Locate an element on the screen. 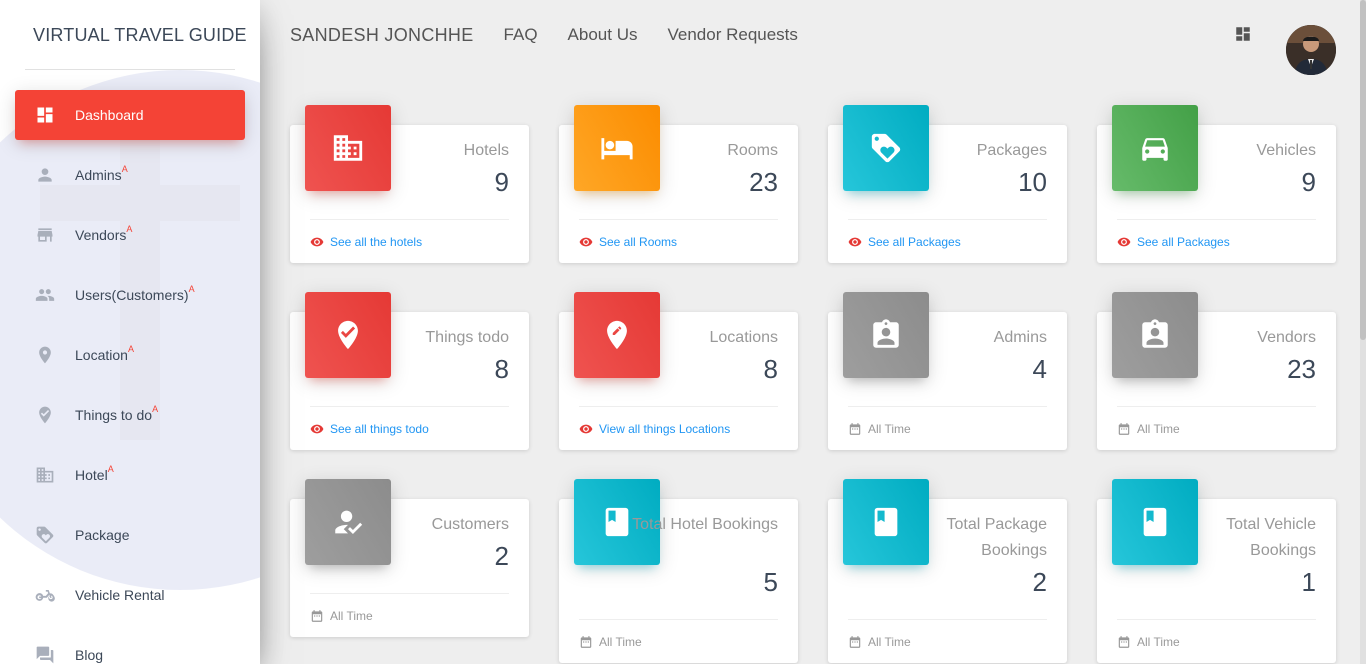  stat-card-vehicles: Vehicles 9 See all Packages is located at coordinates (1216, 184).